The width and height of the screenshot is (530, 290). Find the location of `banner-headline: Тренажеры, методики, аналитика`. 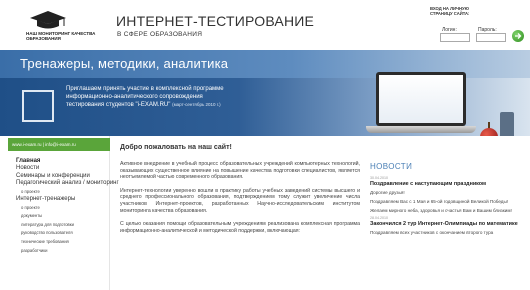

banner-headline: Тренажеры, методики, аналитика is located at coordinates (124, 63).